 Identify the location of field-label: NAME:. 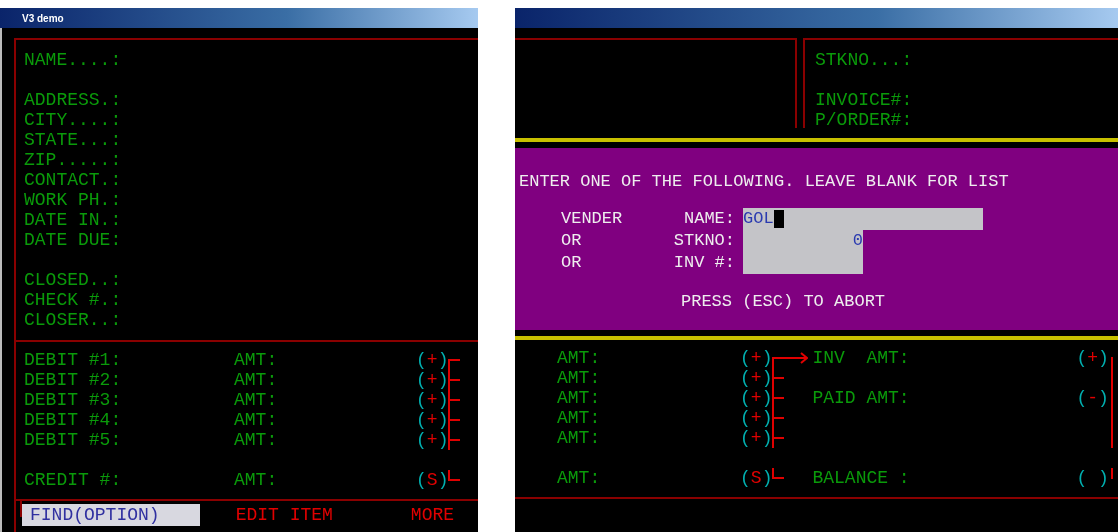
(709, 219).